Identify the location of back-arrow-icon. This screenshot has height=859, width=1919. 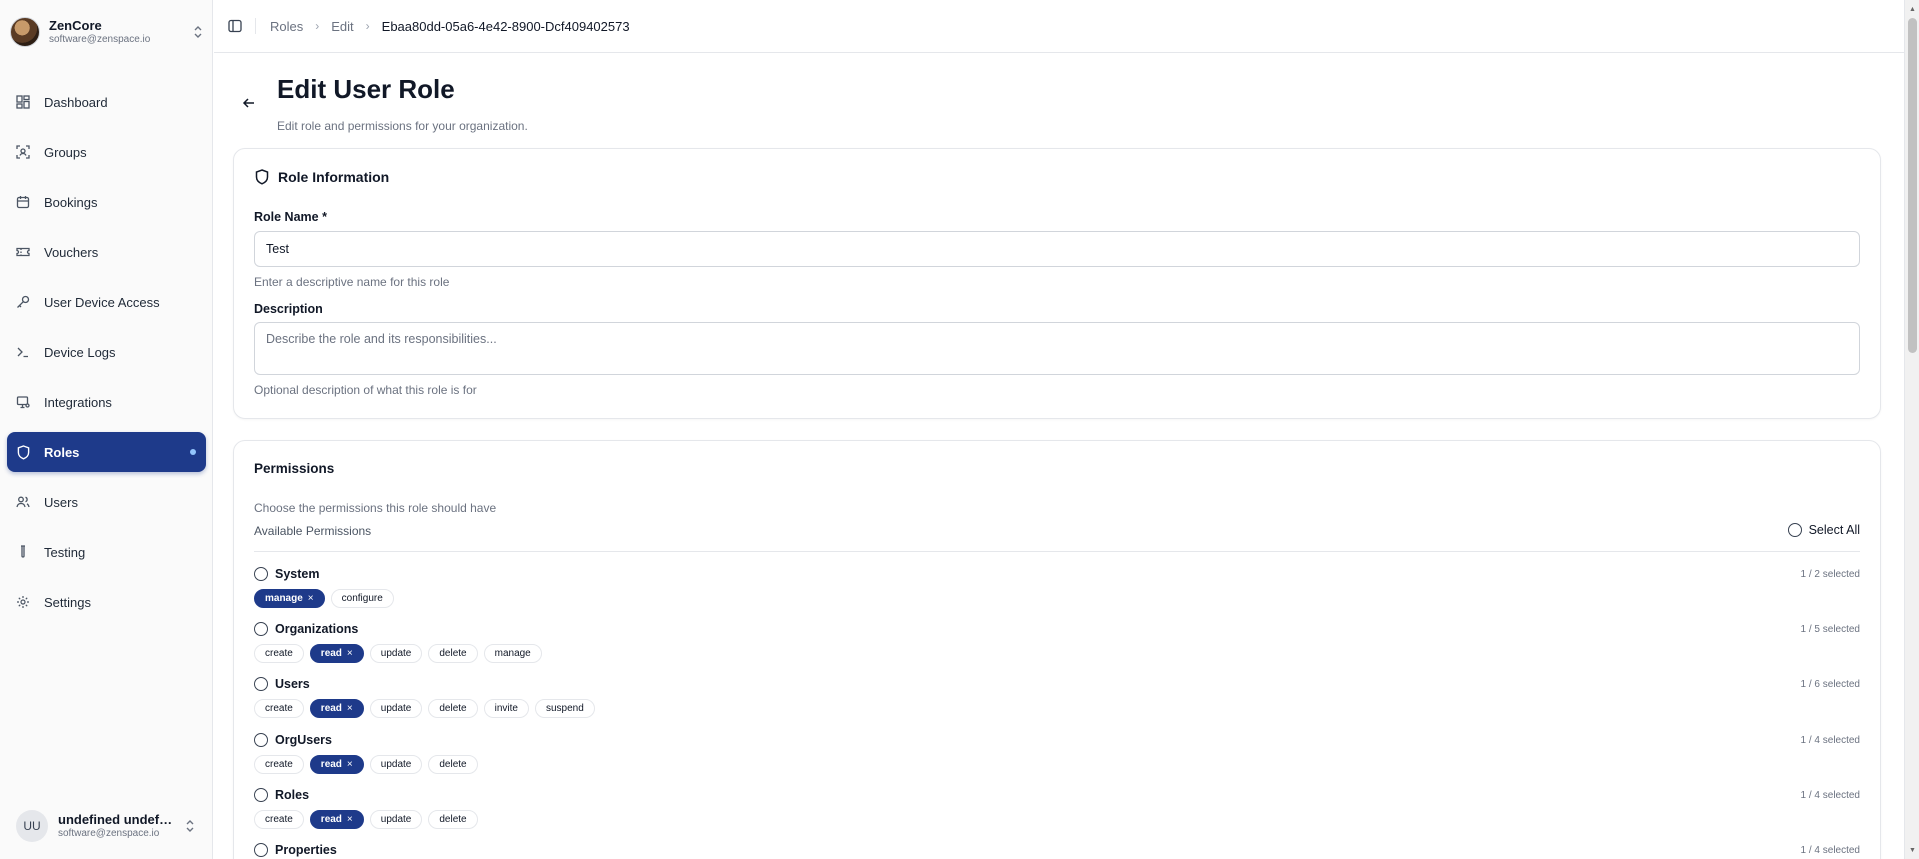
(249, 103).